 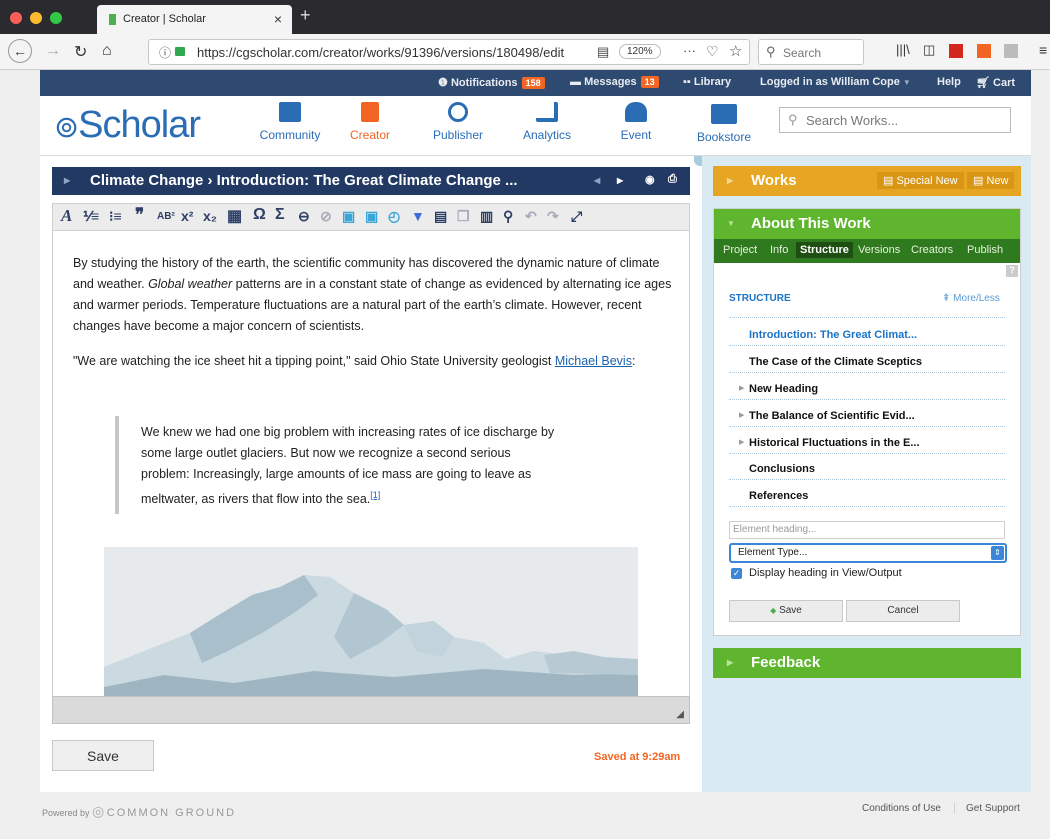 What do you see at coordinates (971, 298) in the screenshot?
I see `more-less-toggle: ⇞ More/Less` at bounding box center [971, 298].